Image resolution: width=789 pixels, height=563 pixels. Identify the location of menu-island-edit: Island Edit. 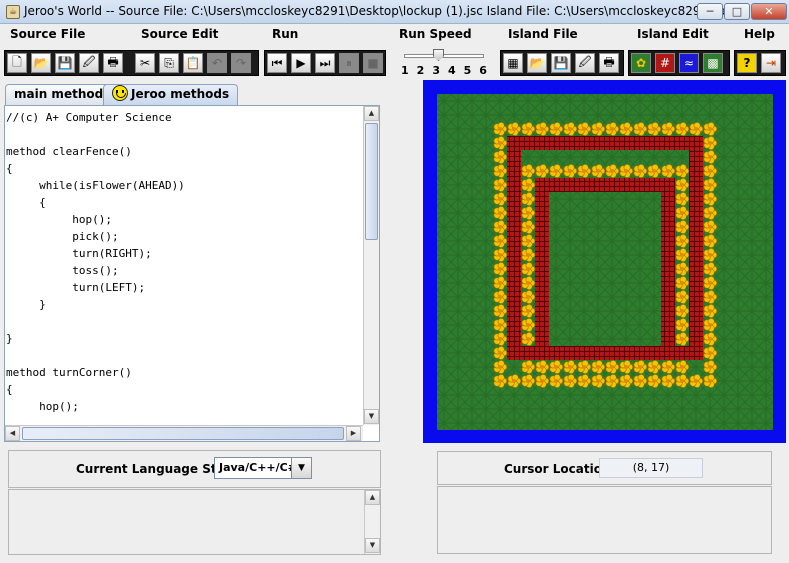
(673, 34).